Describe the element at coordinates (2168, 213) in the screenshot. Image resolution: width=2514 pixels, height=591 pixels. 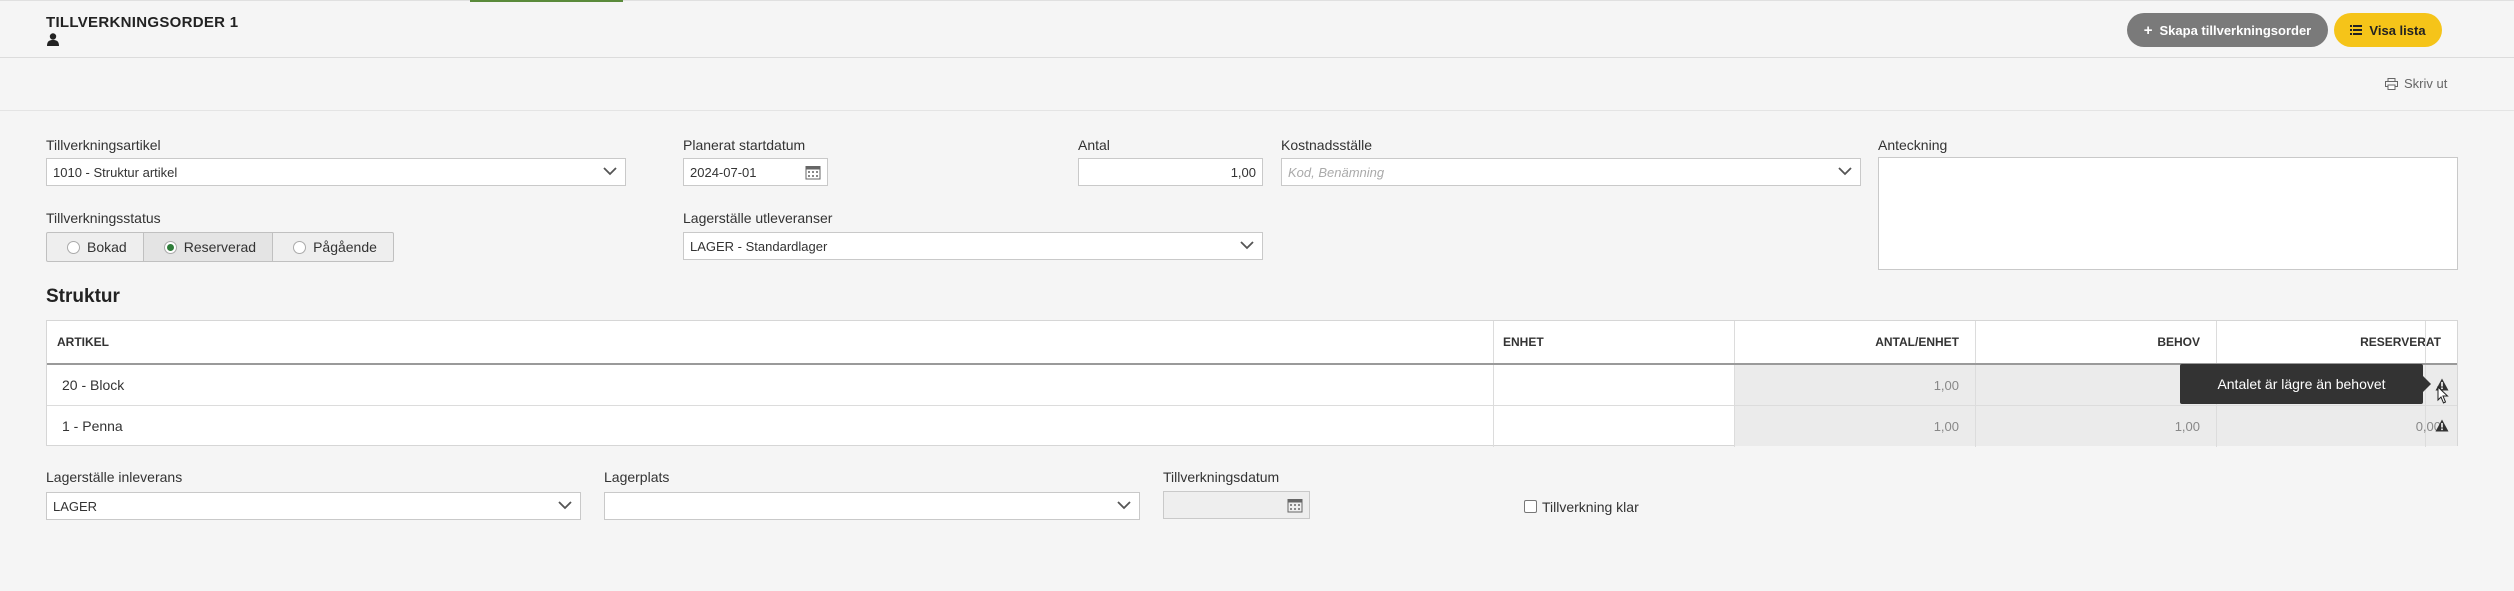
I see `note-textarea` at that location.